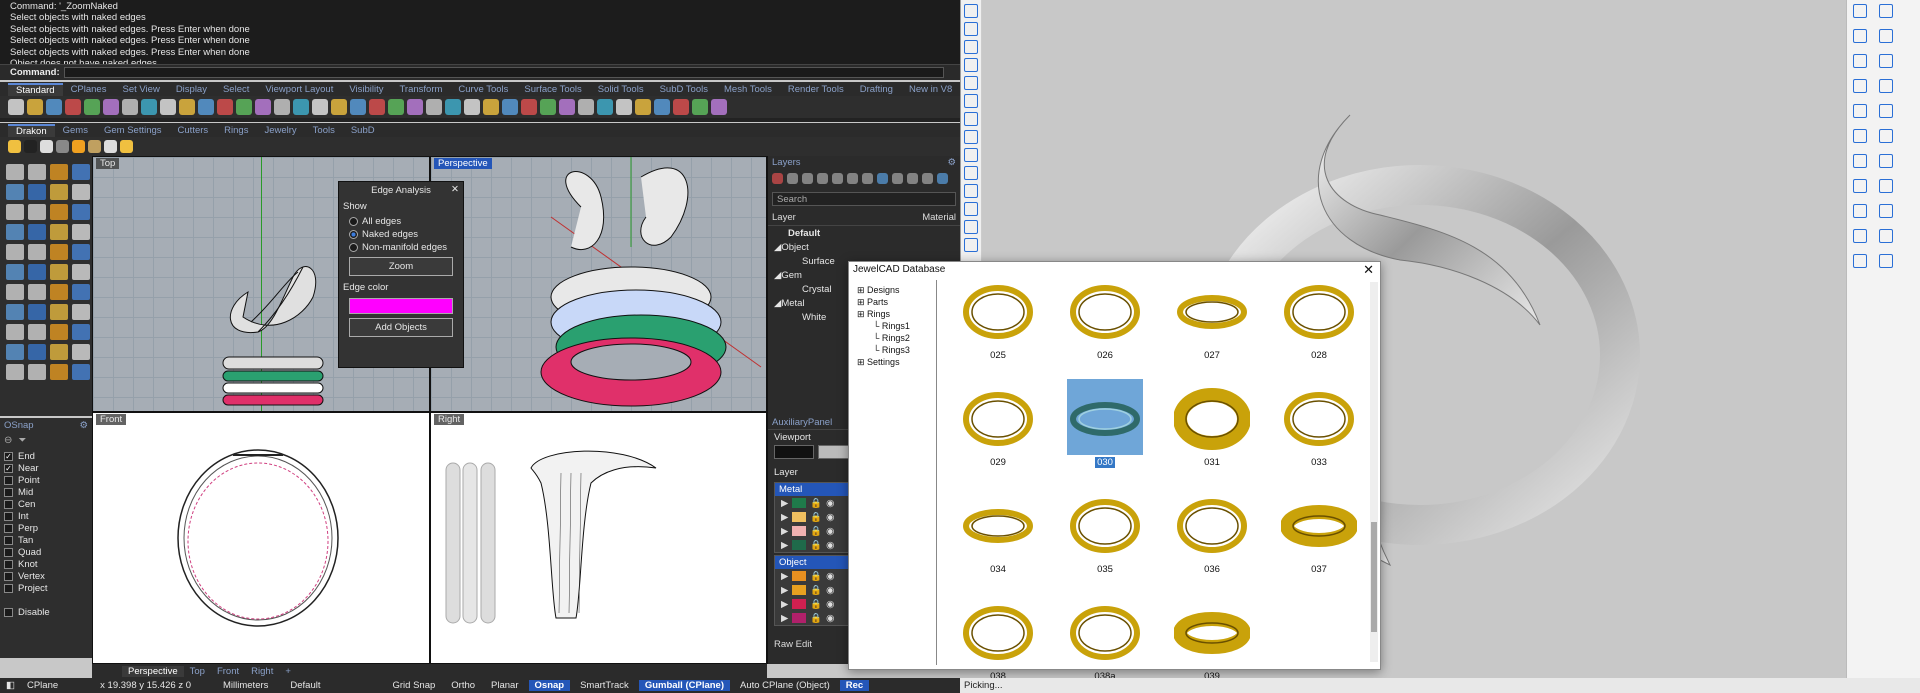 This screenshot has height=693, width=1920. I want to click on radio-all-edges: All edges, so click(401, 221).